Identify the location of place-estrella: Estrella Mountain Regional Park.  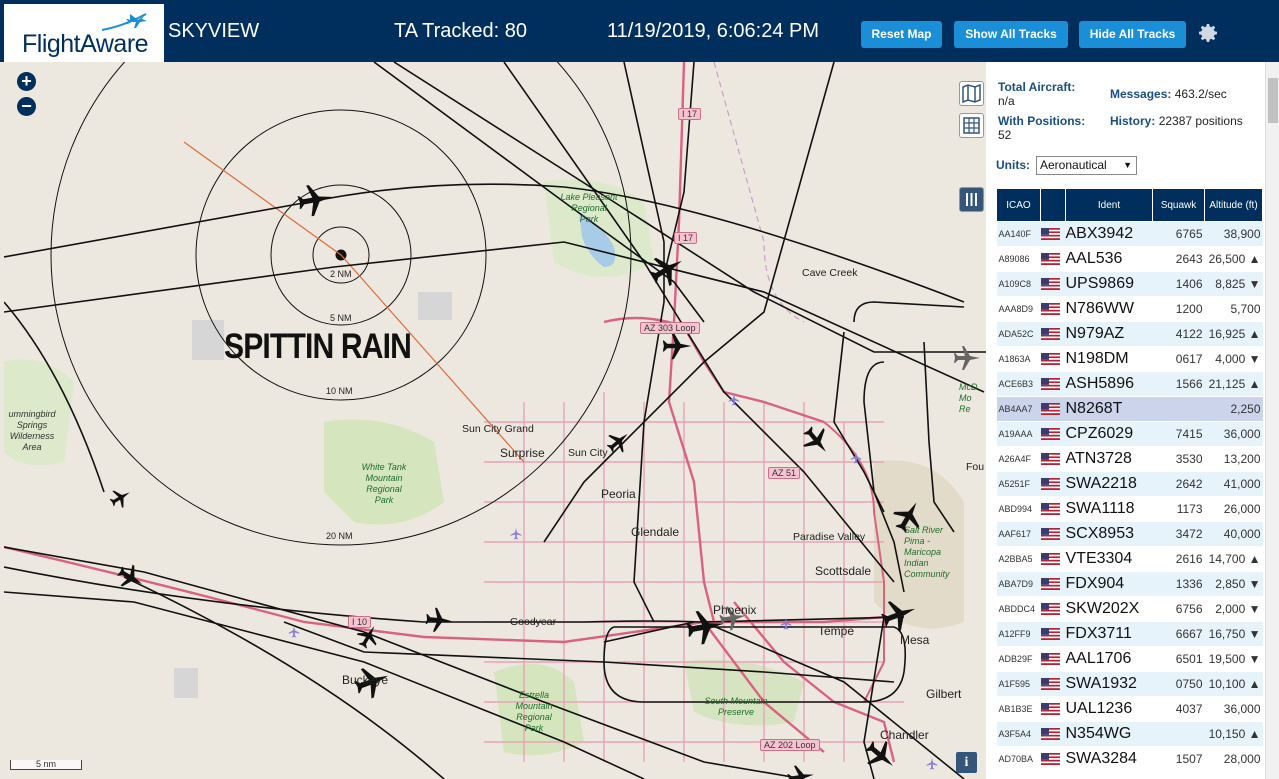
(534, 711).